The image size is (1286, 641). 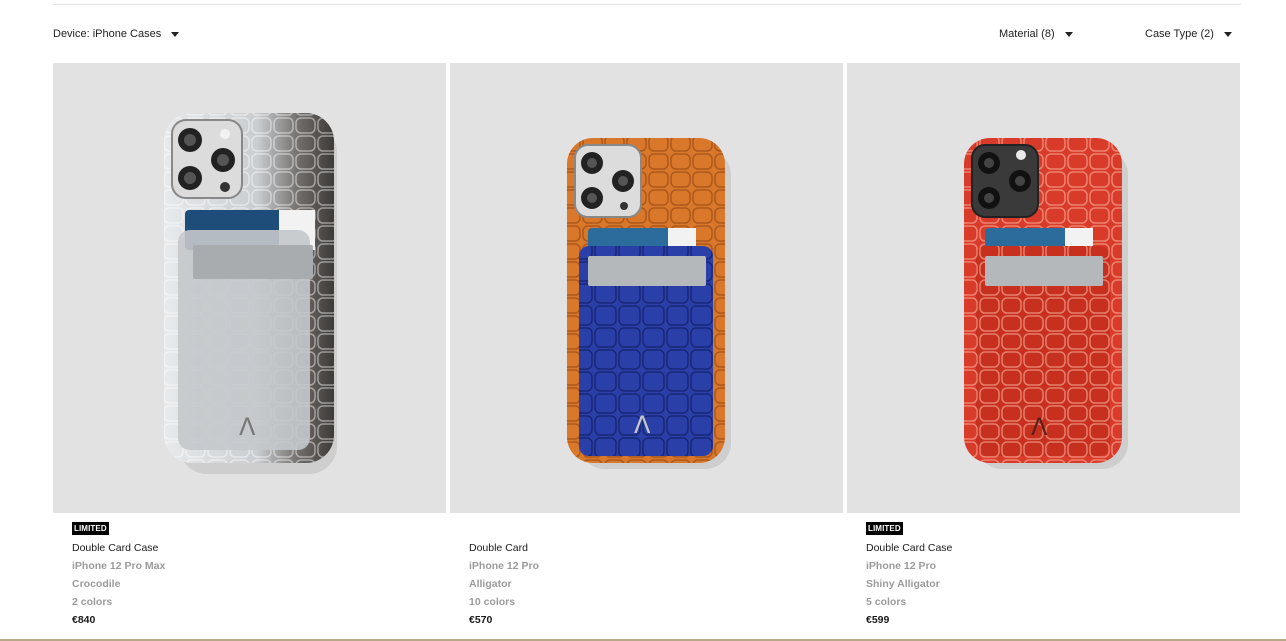 I want to click on product-material: Alligator, so click(x=490, y=584).